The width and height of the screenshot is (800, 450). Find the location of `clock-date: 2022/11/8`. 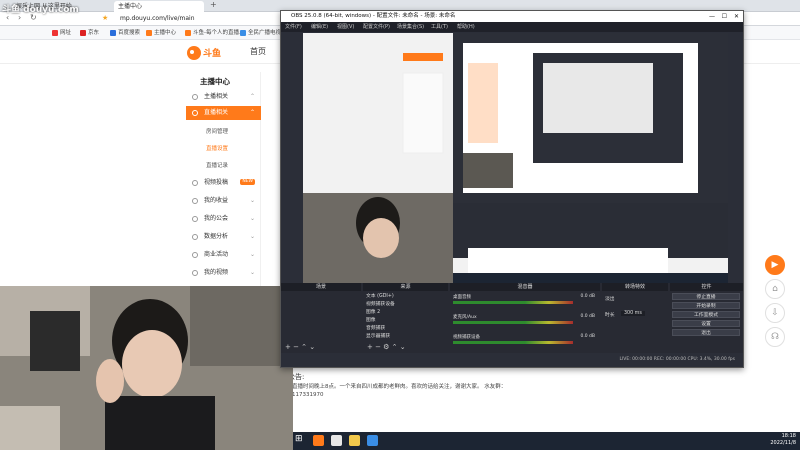

clock-date: 2022/11/8 is located at coordinates (783, 443).